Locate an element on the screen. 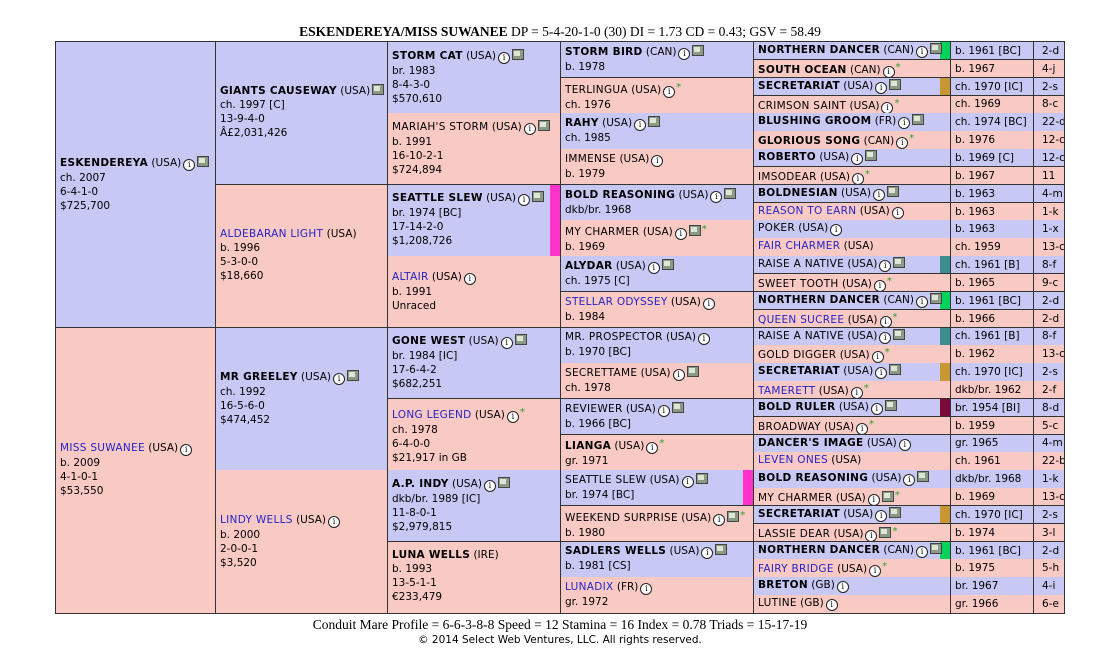 The image size is (1100, 671). horse-name: TAMERETT is located at coordinates (786, 391).